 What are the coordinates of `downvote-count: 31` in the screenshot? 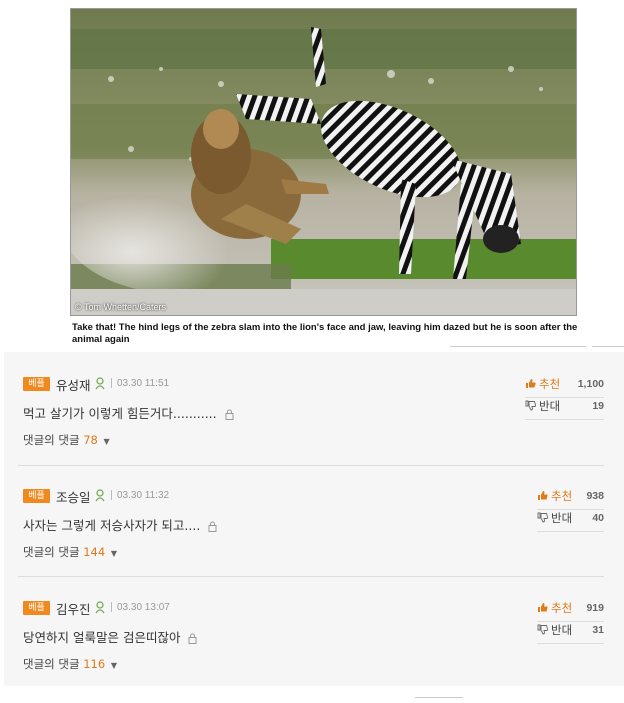 It's located at (598, 630).